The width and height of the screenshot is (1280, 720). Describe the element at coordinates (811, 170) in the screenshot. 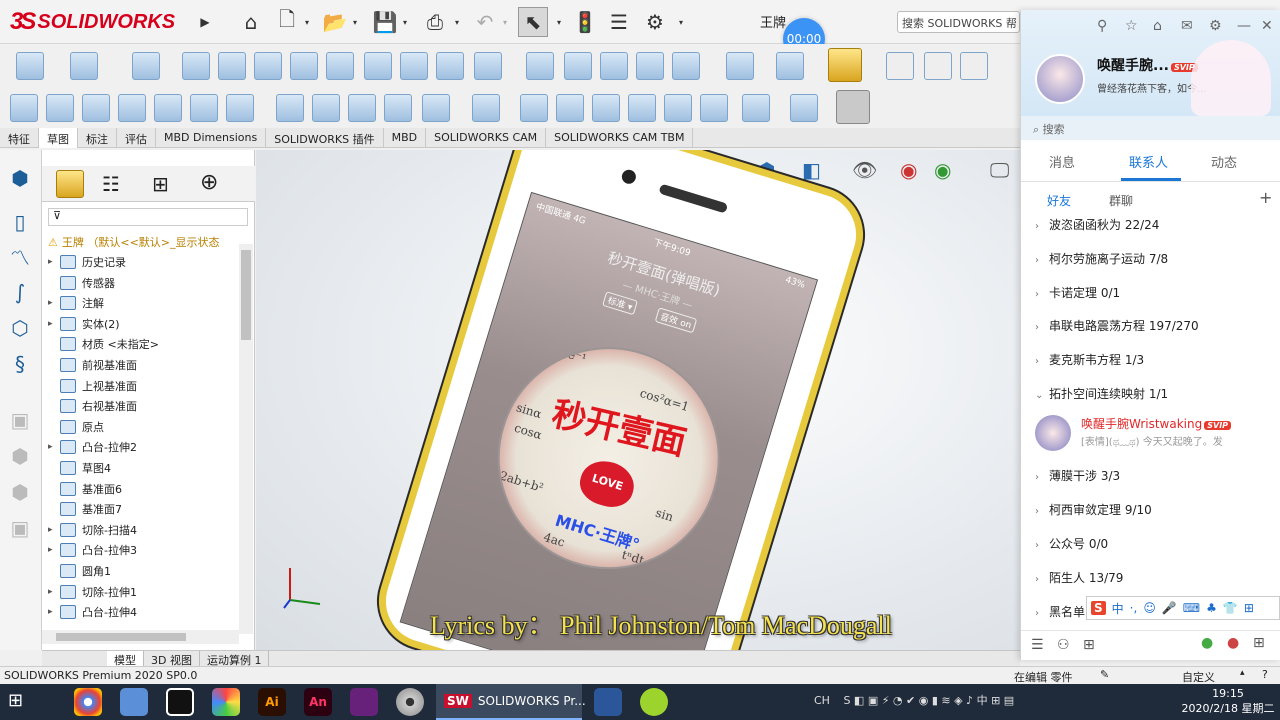

I see `display-style-icon: ◧` at that location.